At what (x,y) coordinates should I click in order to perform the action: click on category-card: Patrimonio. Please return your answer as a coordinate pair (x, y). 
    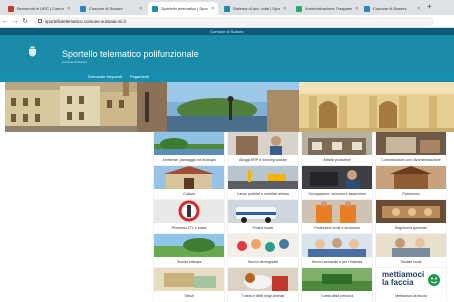
    Looking at the image, I should click on (411, 183).